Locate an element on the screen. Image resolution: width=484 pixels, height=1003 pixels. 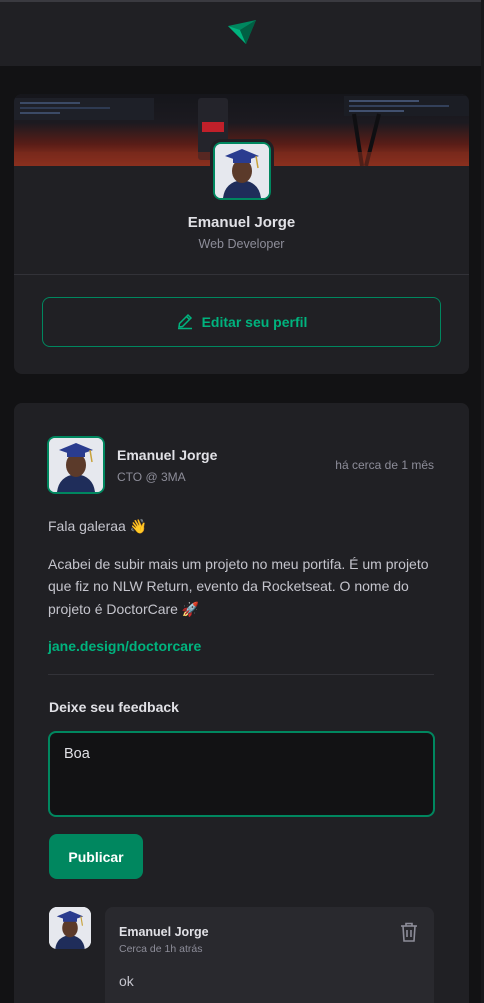
profile-divider is located at coordinates (241, 274).